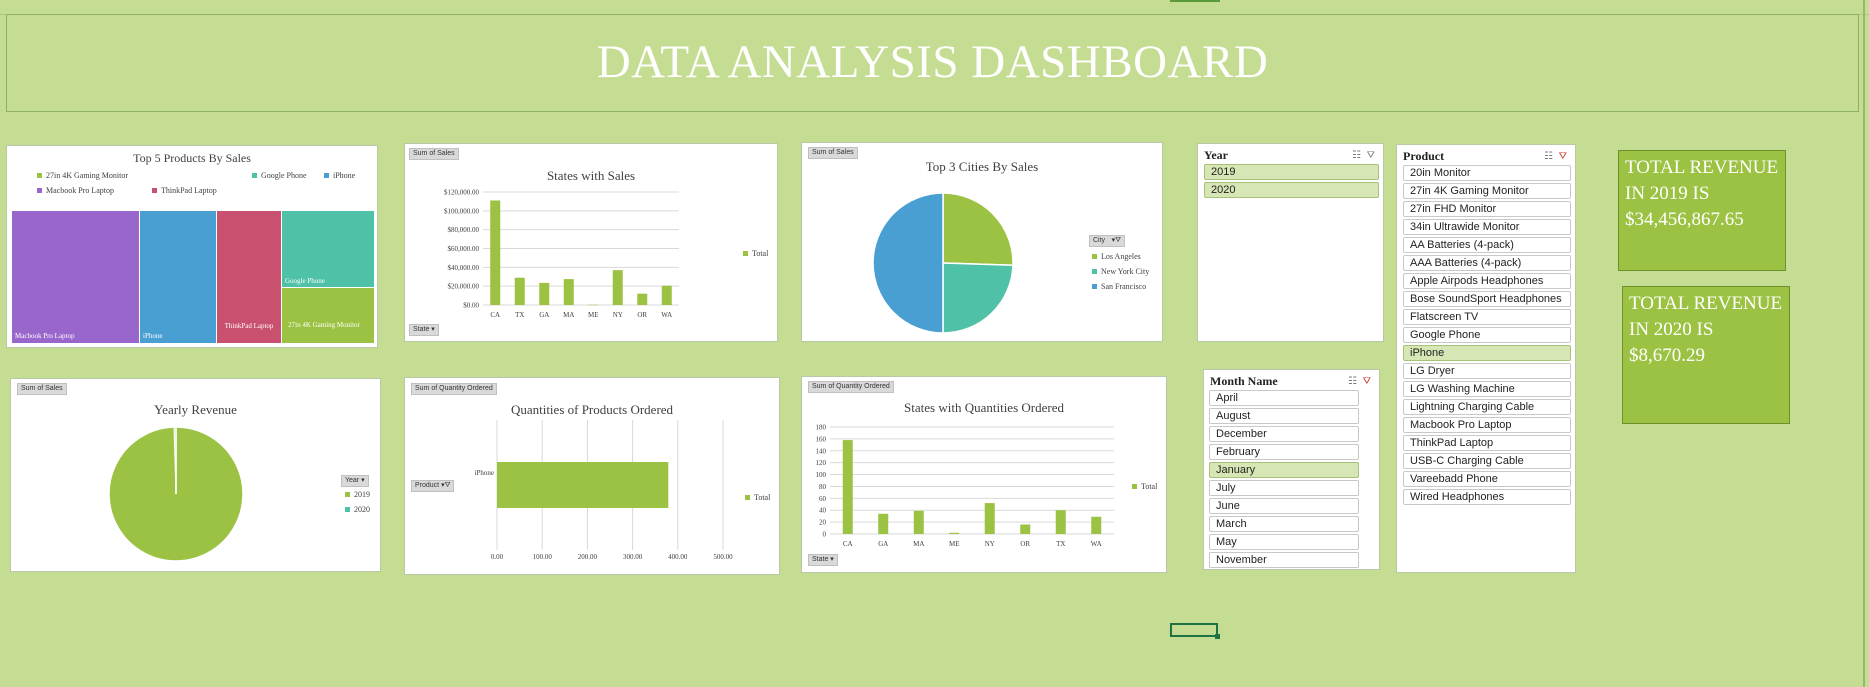  Describe the element at coordinates (178, 277) in the screenshot. I see `treemap-tile-iphone` at that location.